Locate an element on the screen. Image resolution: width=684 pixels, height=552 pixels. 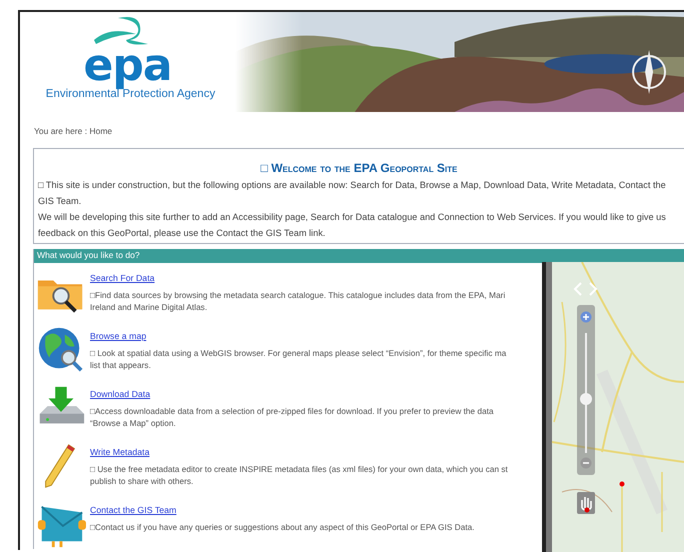
hand-icon is located at coordinates (586, 503).